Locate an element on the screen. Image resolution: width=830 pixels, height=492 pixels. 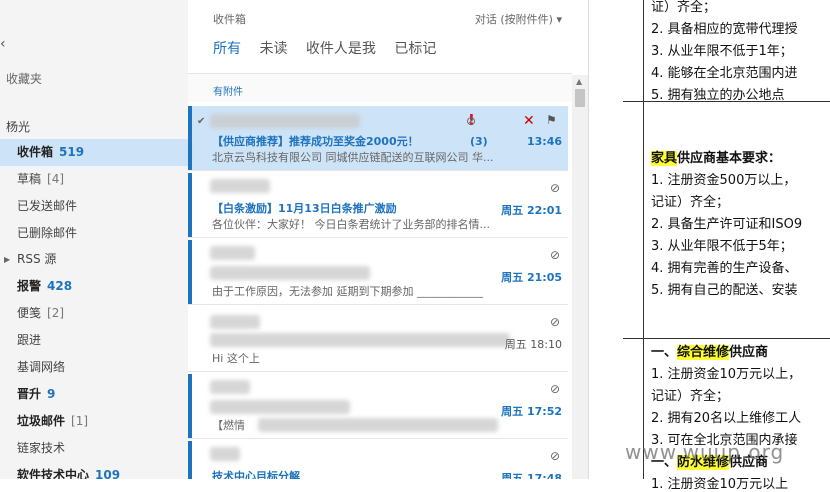
folder-label: 收件箱 is located at coordinates (35, 152).